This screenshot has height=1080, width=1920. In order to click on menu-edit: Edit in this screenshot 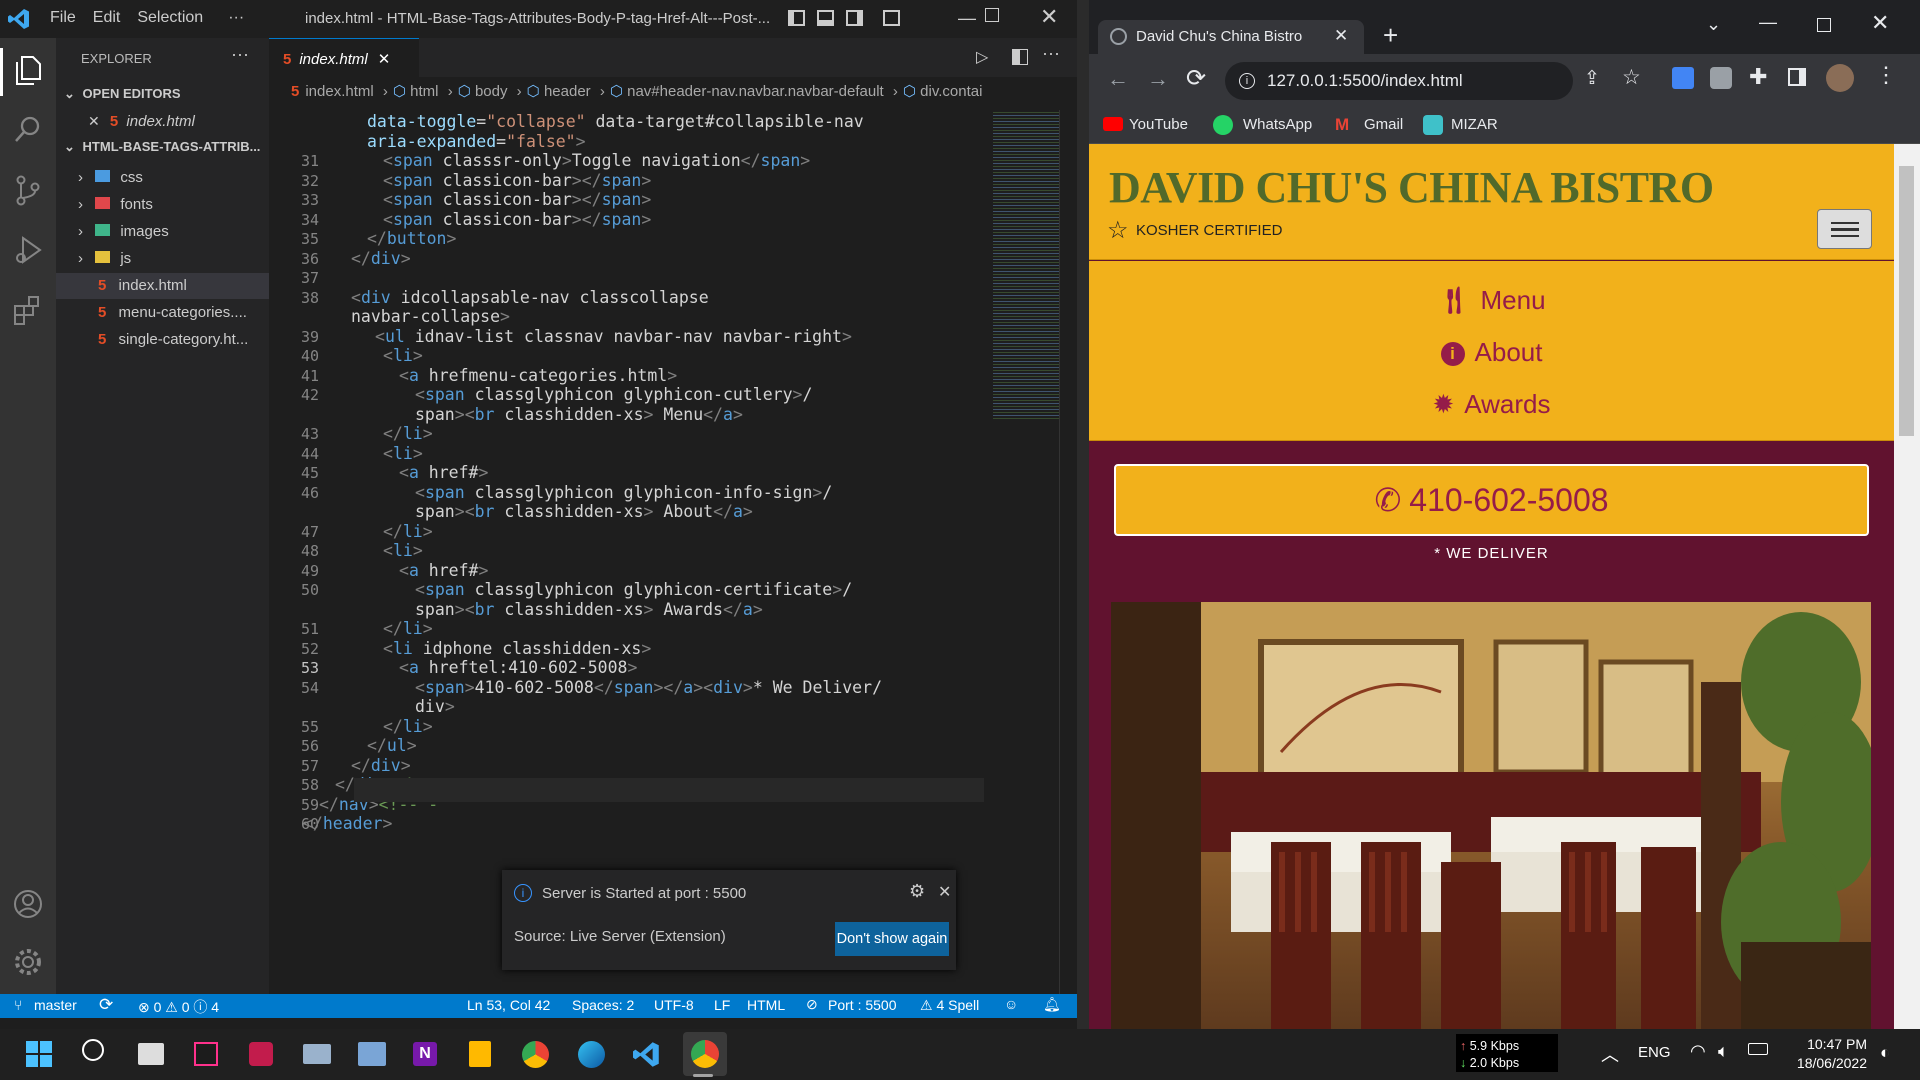, I will do `click(107, 18)`.